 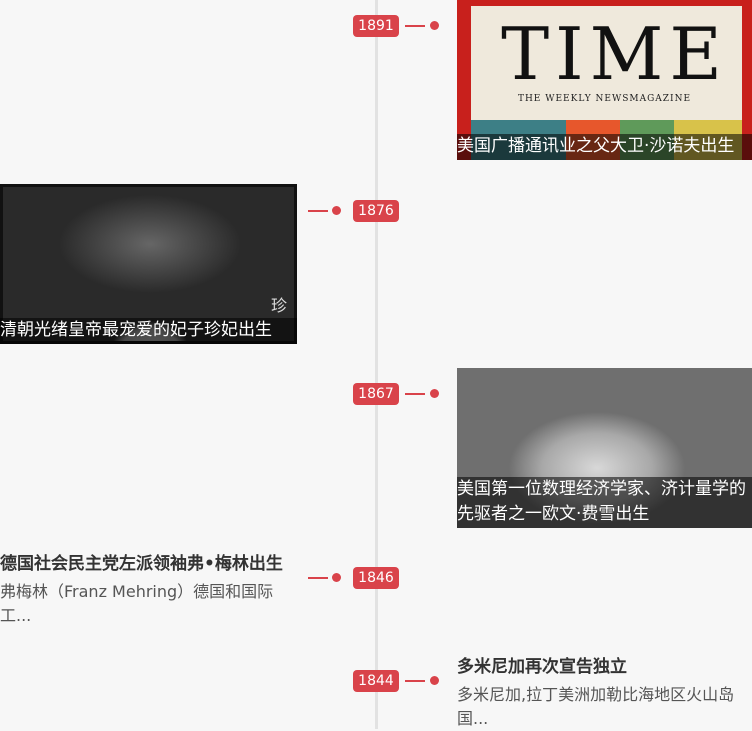 What do you see at coordinates (376, 26) in the screenshot?
I see `year-badge: 1891` at bounding box center [376, 26].